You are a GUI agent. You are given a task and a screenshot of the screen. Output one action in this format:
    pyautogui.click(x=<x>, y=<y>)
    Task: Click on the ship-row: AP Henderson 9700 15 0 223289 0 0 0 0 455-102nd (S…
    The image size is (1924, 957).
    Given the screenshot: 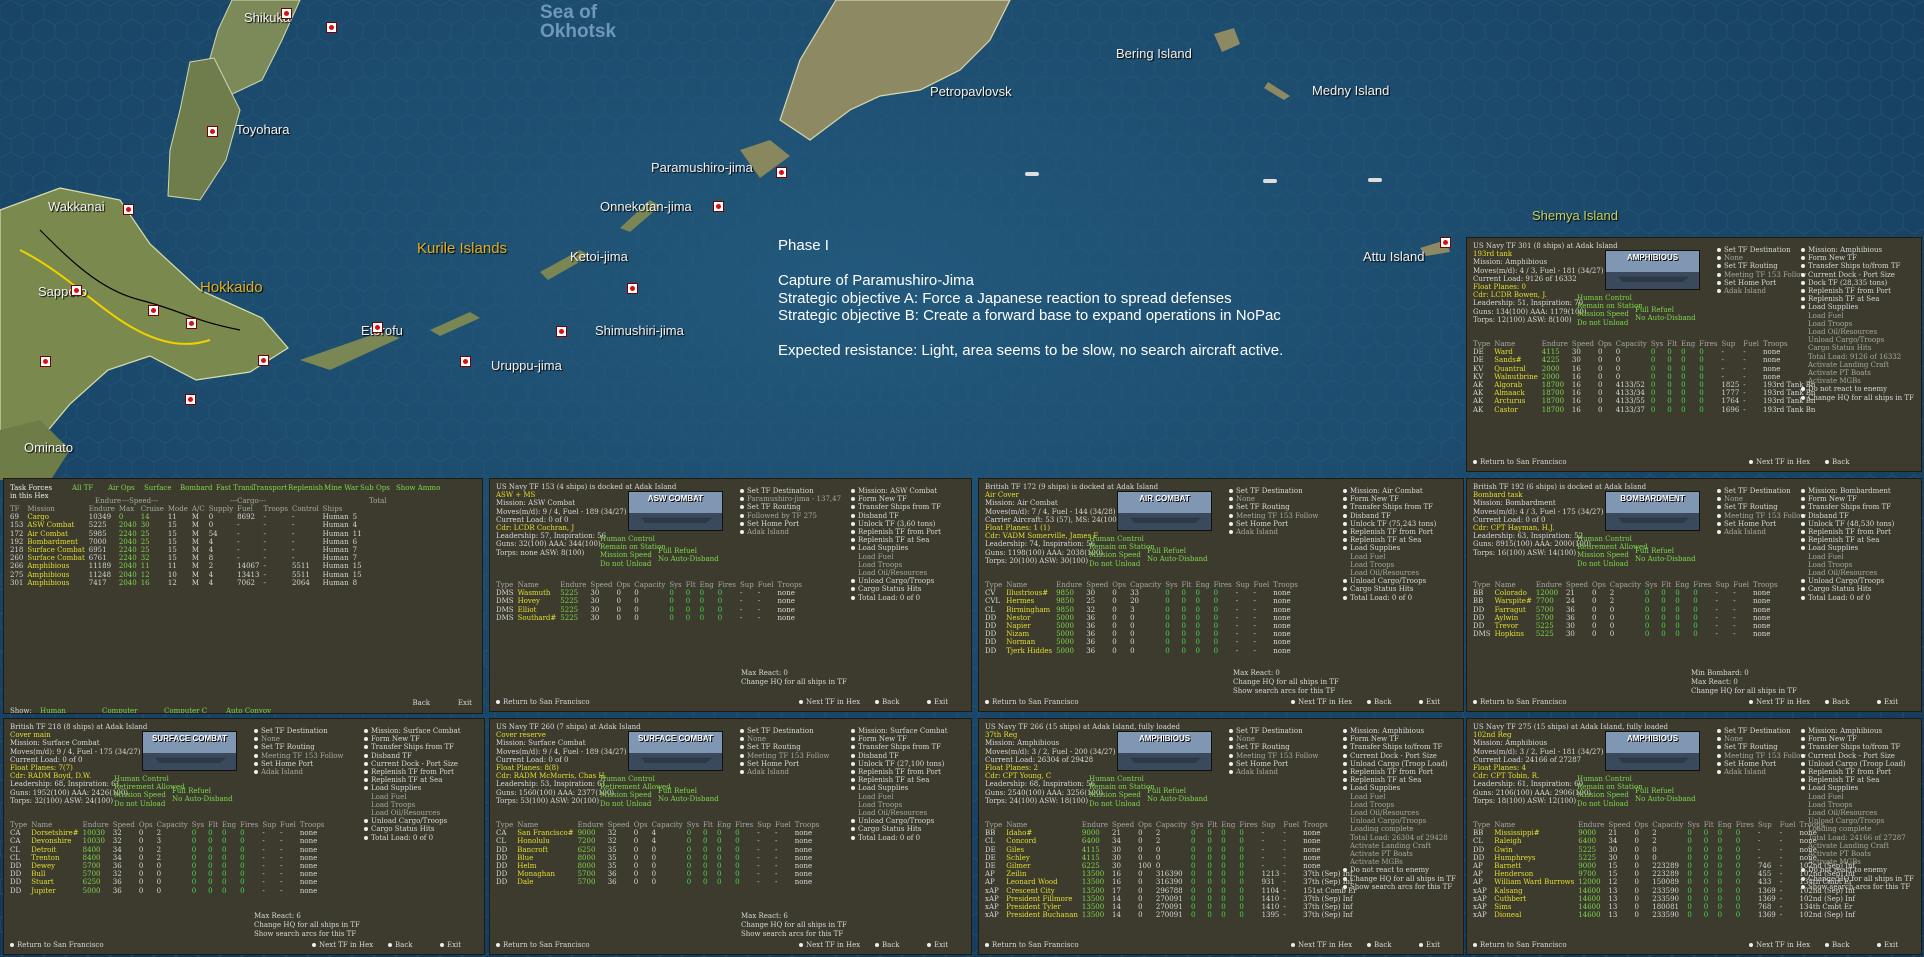 What is the action you would take?
    pyautogui.click(x=1666, y=874)
    